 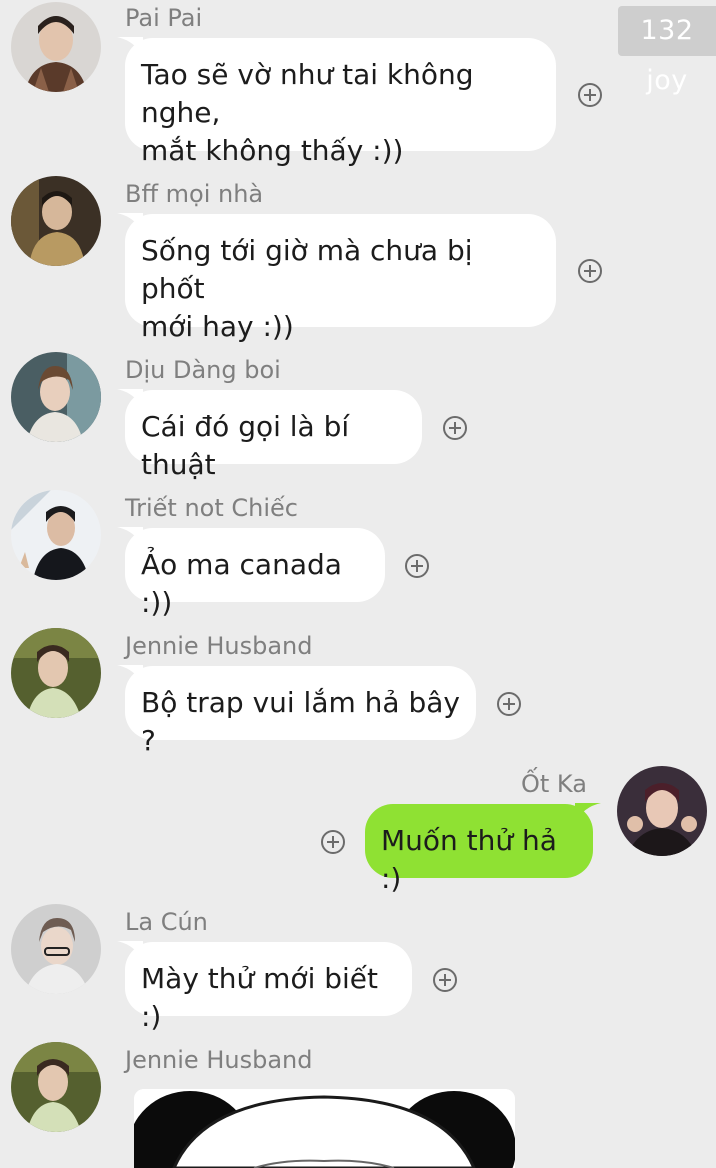 What do you see at coordinates (250, 445) in the screenshot?
I see `message-text: Cái đó gọi là bí thuật` at bounding box center [250, 445].